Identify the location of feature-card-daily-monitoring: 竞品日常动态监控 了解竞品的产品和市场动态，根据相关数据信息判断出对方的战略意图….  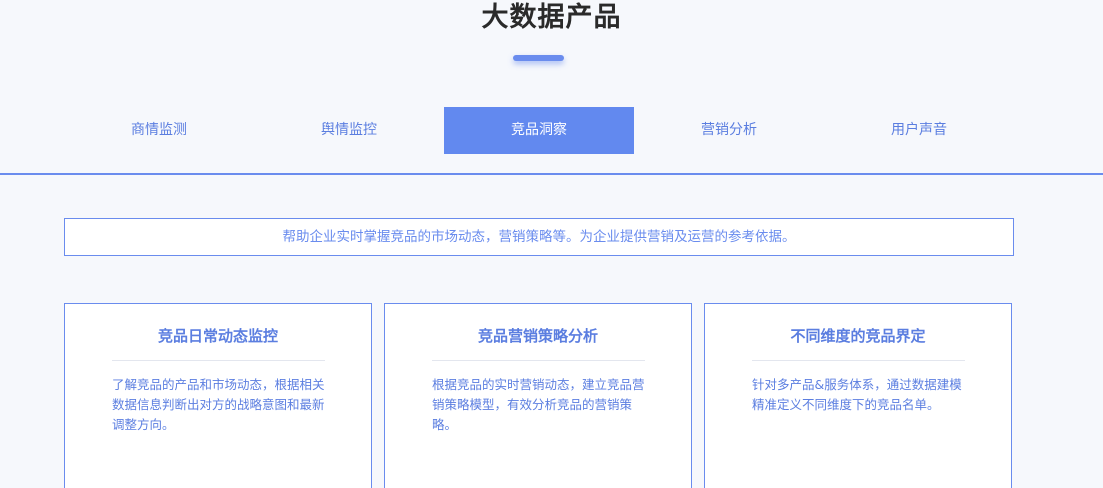
(218, 395).